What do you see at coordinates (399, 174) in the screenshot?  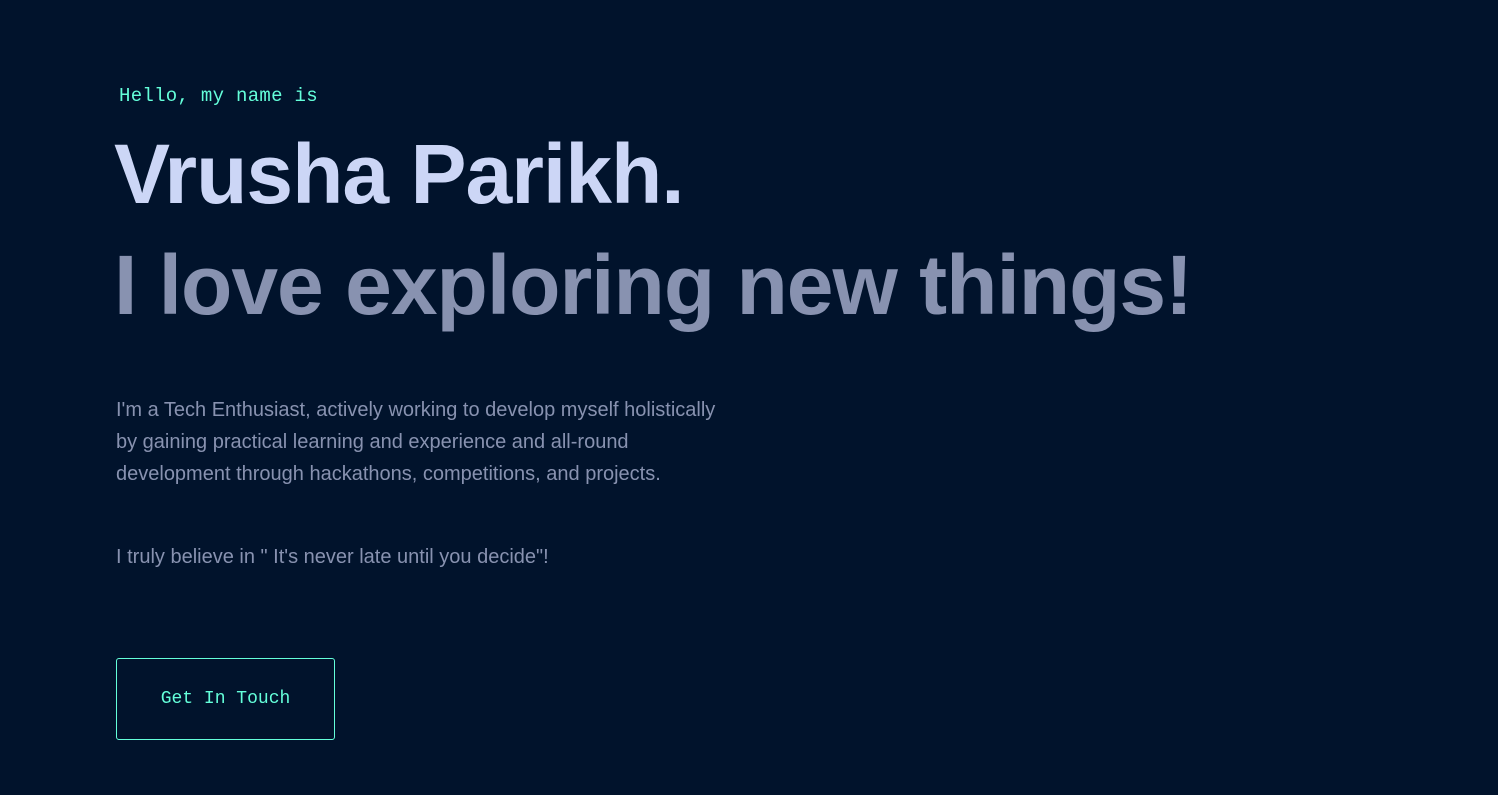 I see `name-heading: Vrusha Parikh.` at bounding box center [399, 174].